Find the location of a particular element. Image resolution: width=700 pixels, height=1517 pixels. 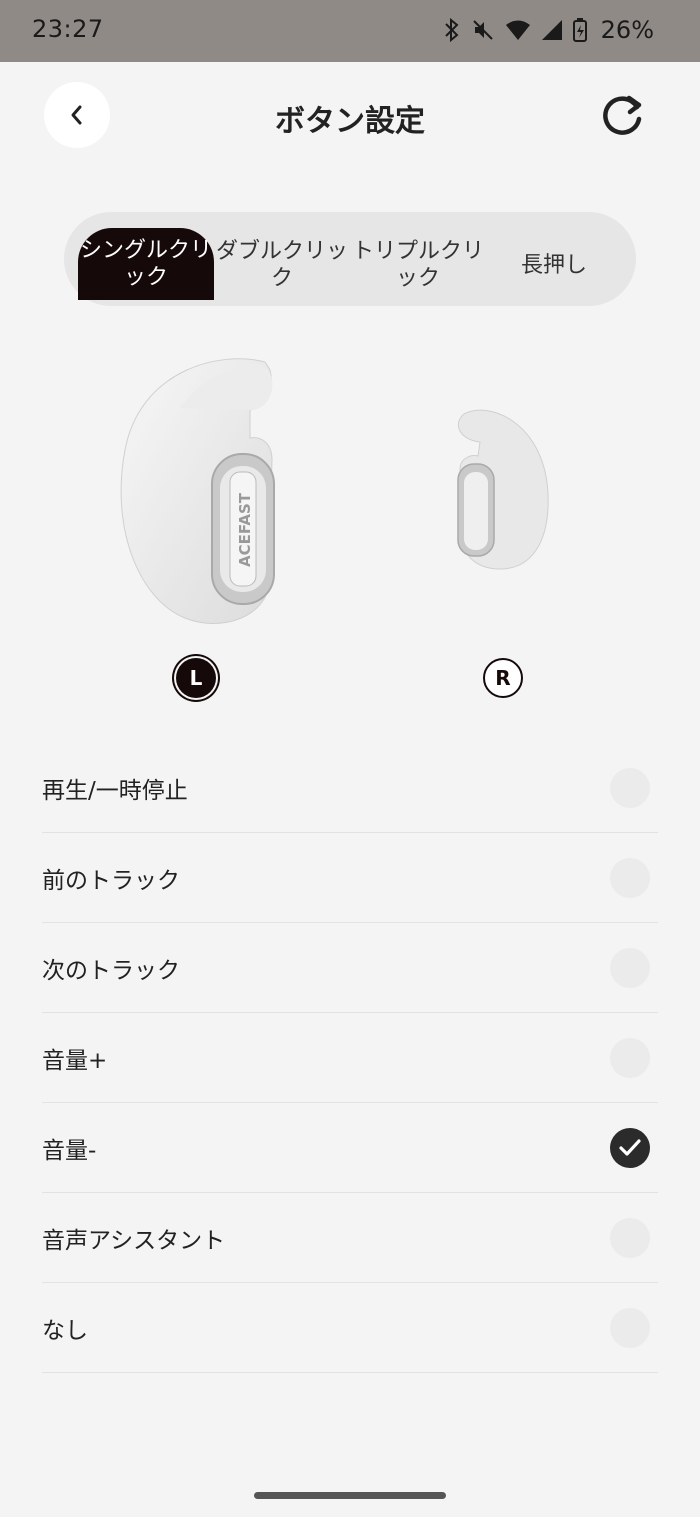

tab-double-click: ダブルクリック is located at coordinates (282, 265).